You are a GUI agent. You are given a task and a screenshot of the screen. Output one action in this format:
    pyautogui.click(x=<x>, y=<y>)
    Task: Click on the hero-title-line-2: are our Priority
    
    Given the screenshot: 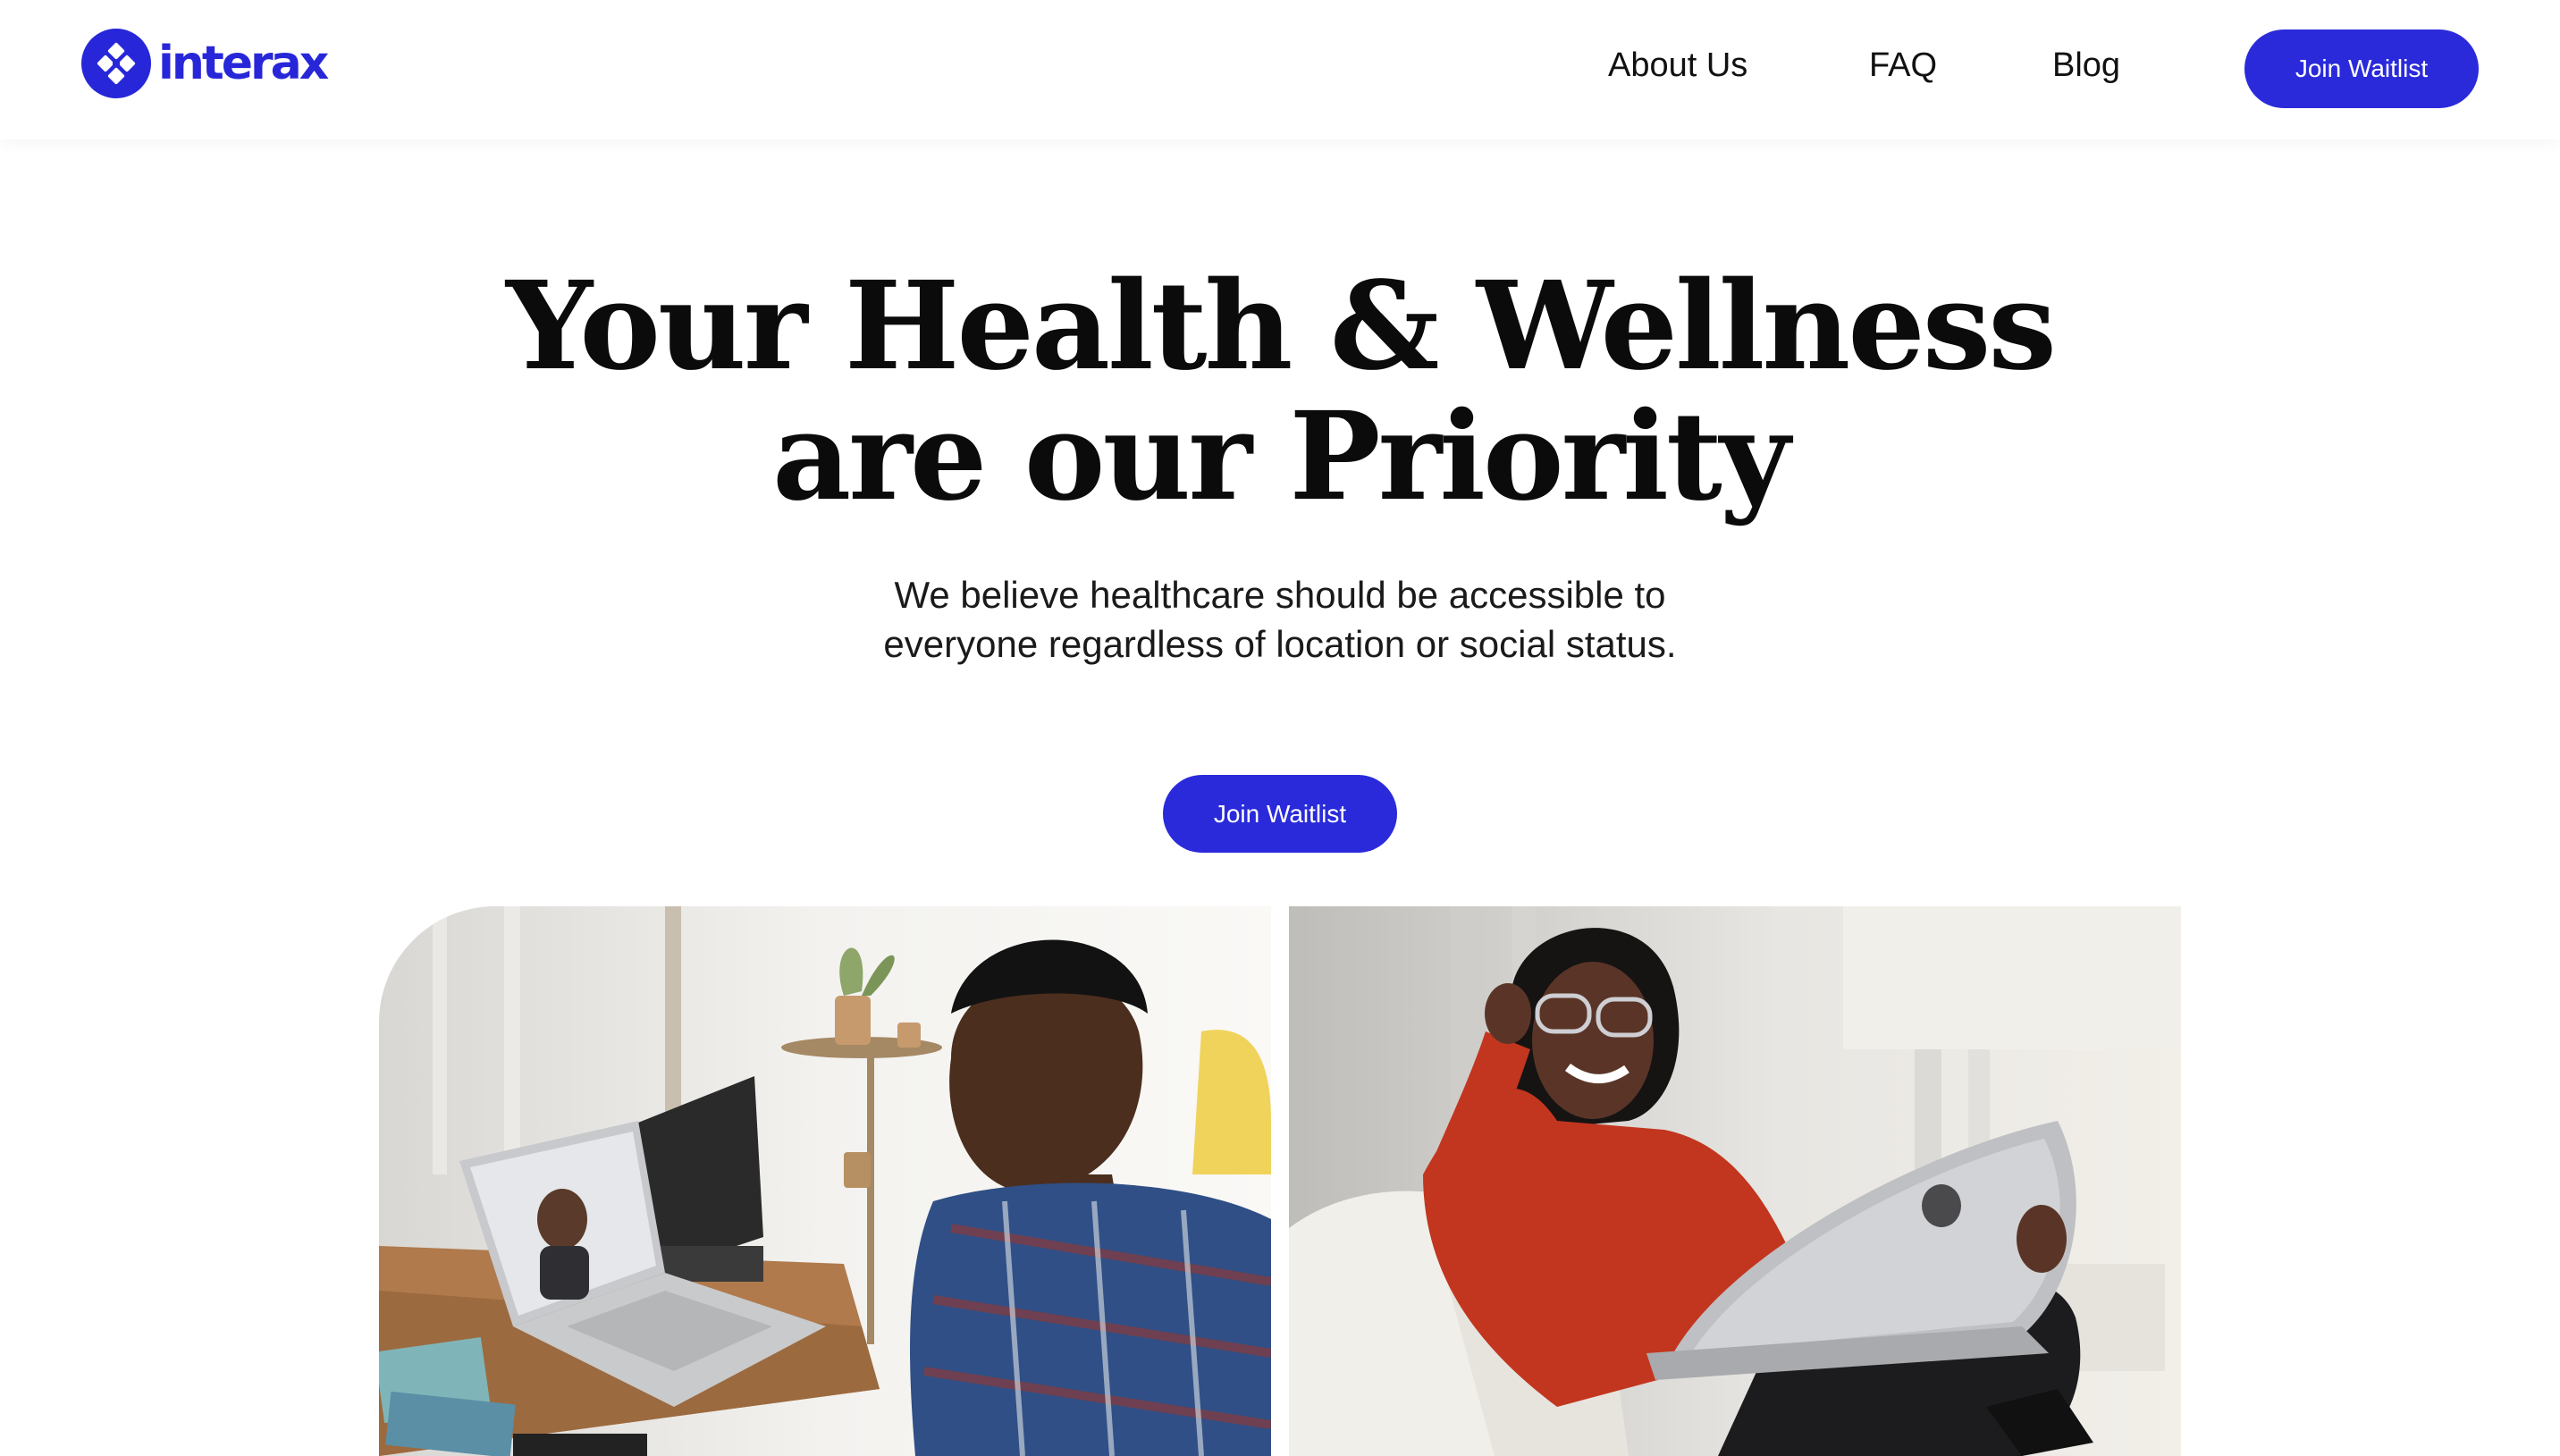 What is the action you would take?
    pyautogui.click(x=1281, y=457)
    